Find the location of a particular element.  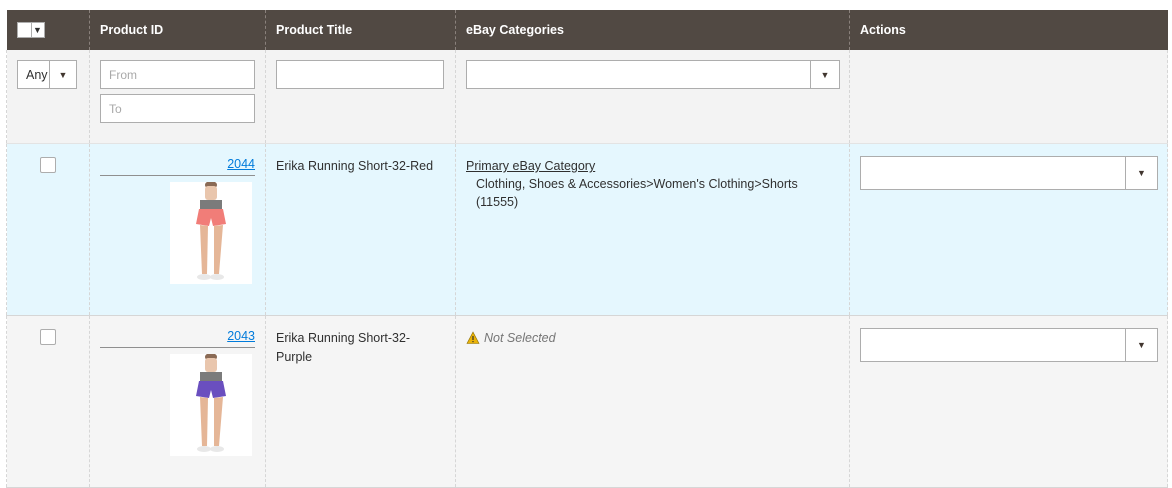

product-id-to-input: To is located at coordinates (177, 108).